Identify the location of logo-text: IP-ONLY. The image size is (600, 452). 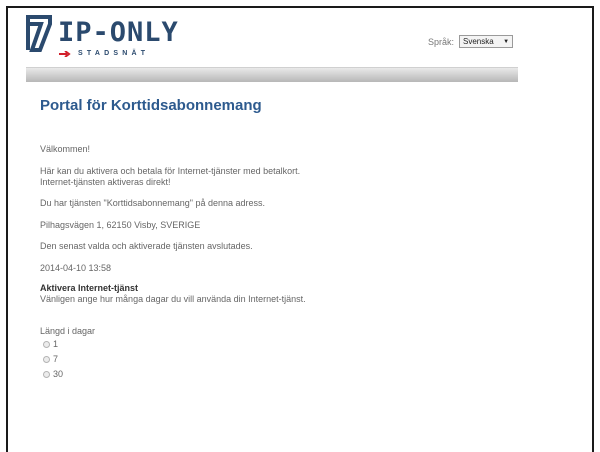
(118, 32).